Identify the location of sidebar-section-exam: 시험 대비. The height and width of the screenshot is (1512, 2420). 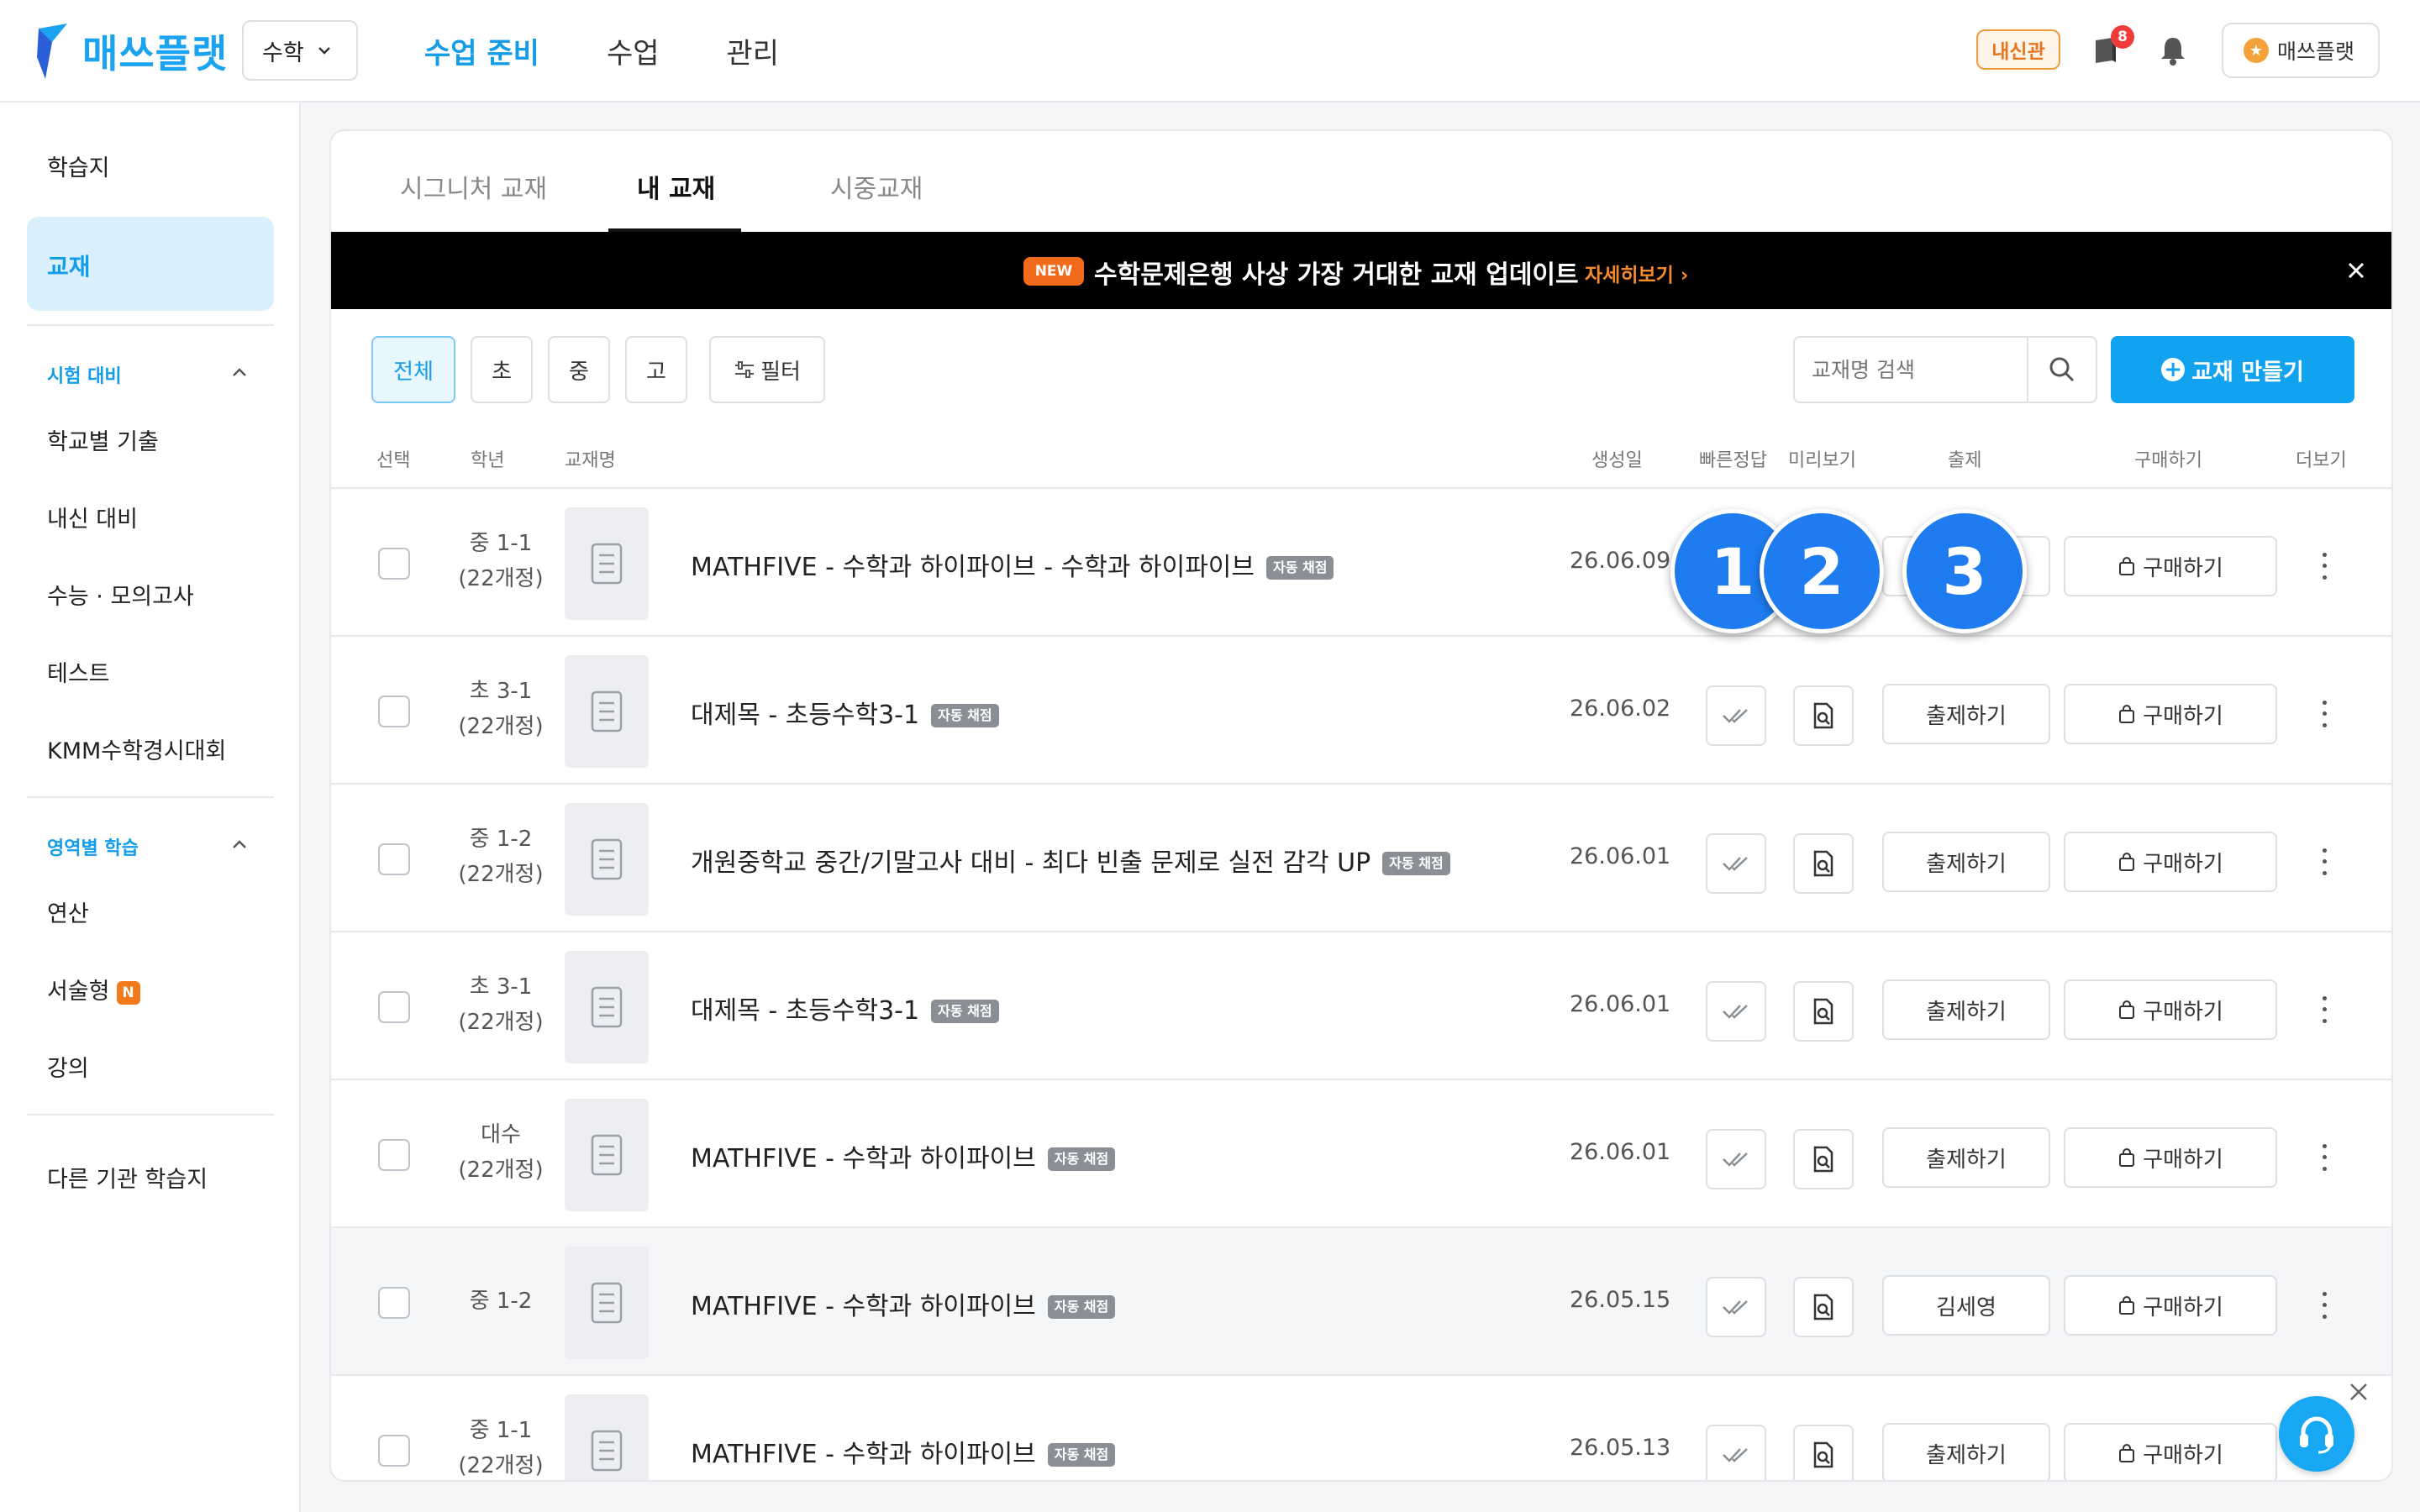
(84, 374).